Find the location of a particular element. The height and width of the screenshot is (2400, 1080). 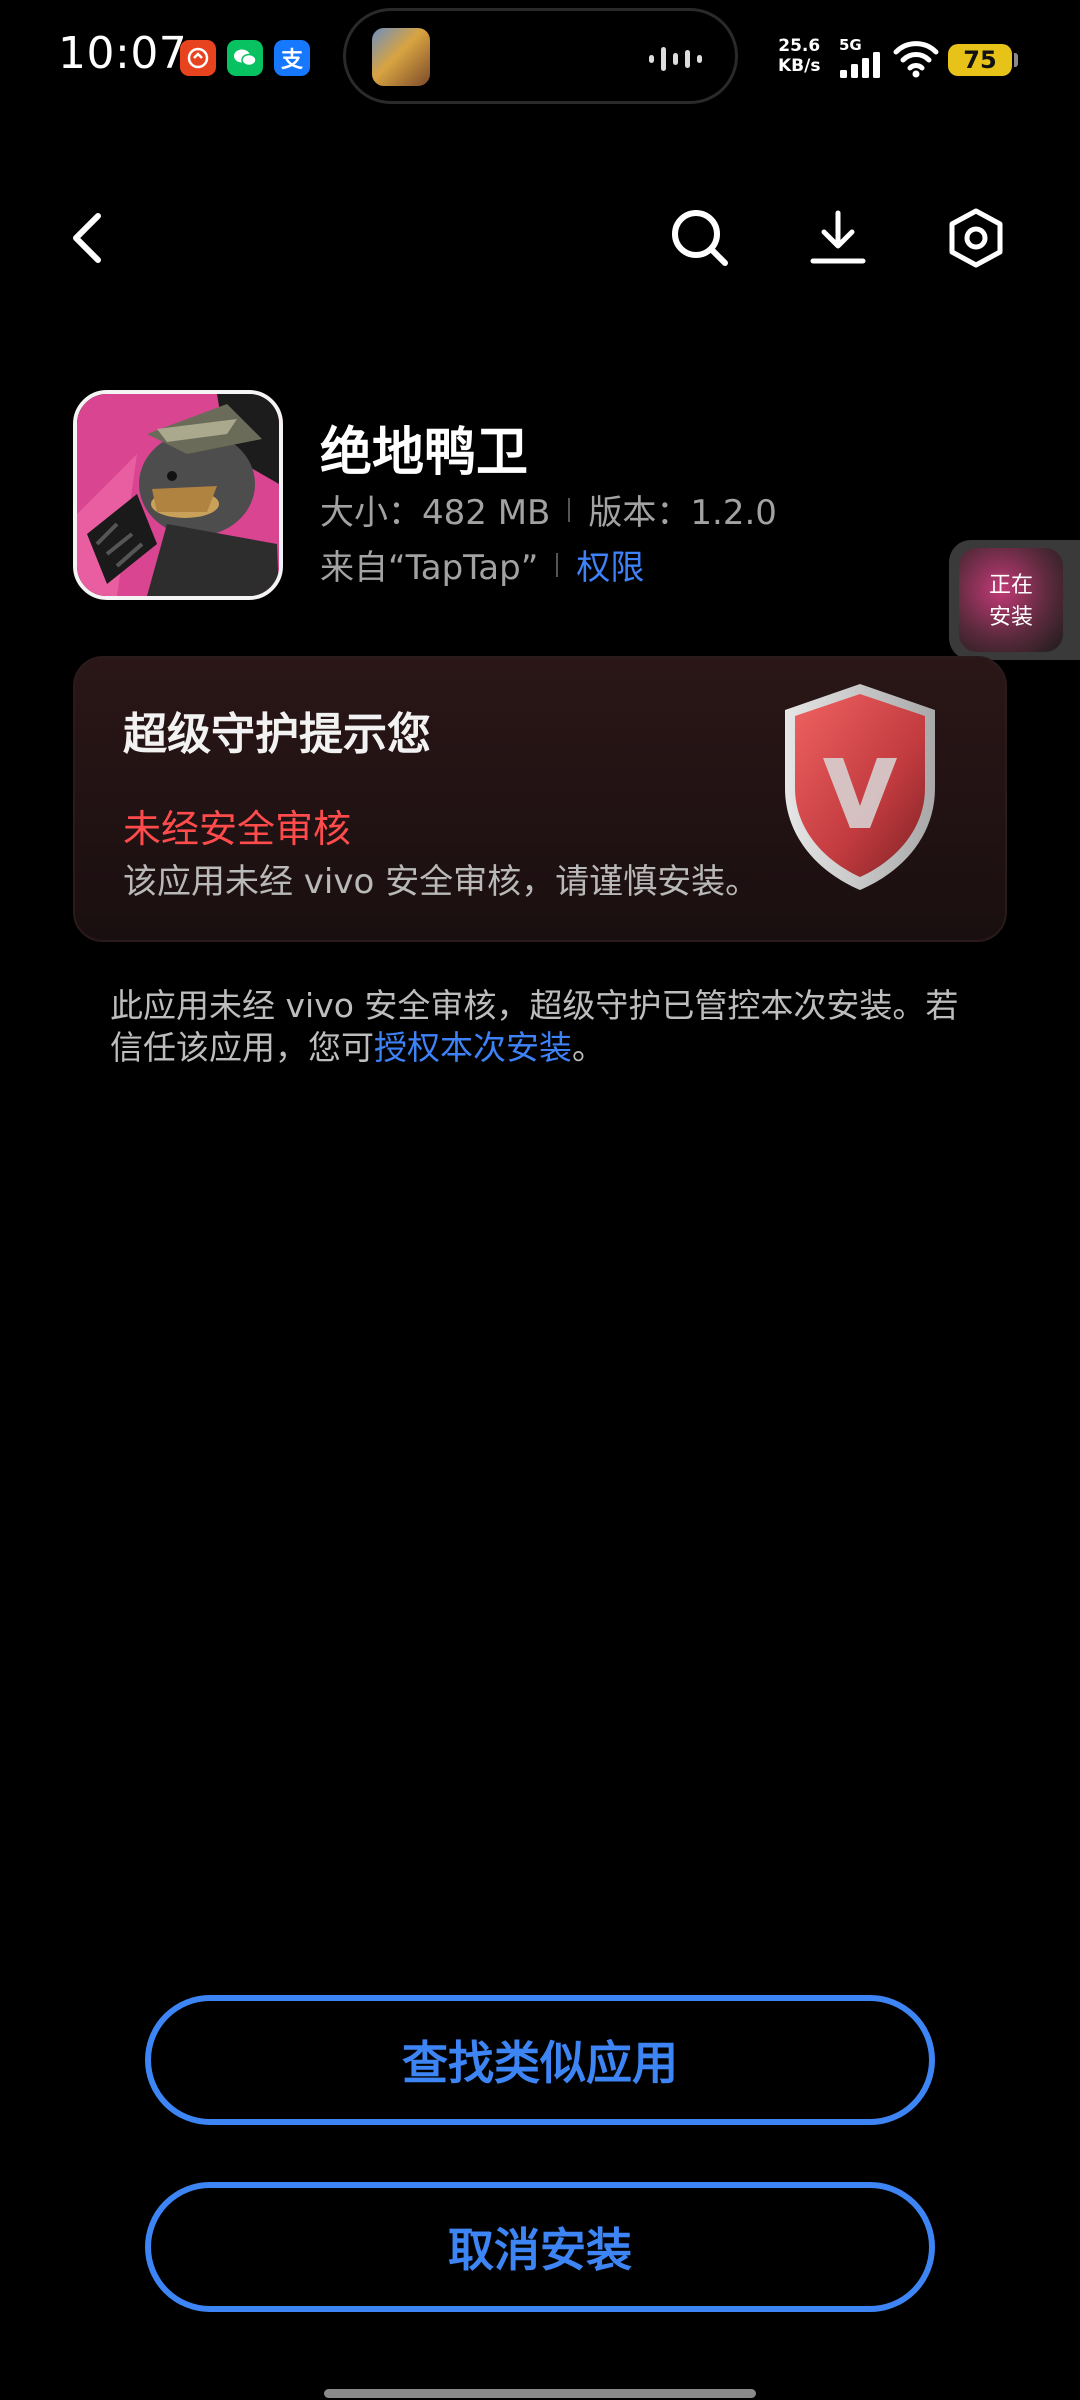

settings-icon is located at coordinates (976, 238).